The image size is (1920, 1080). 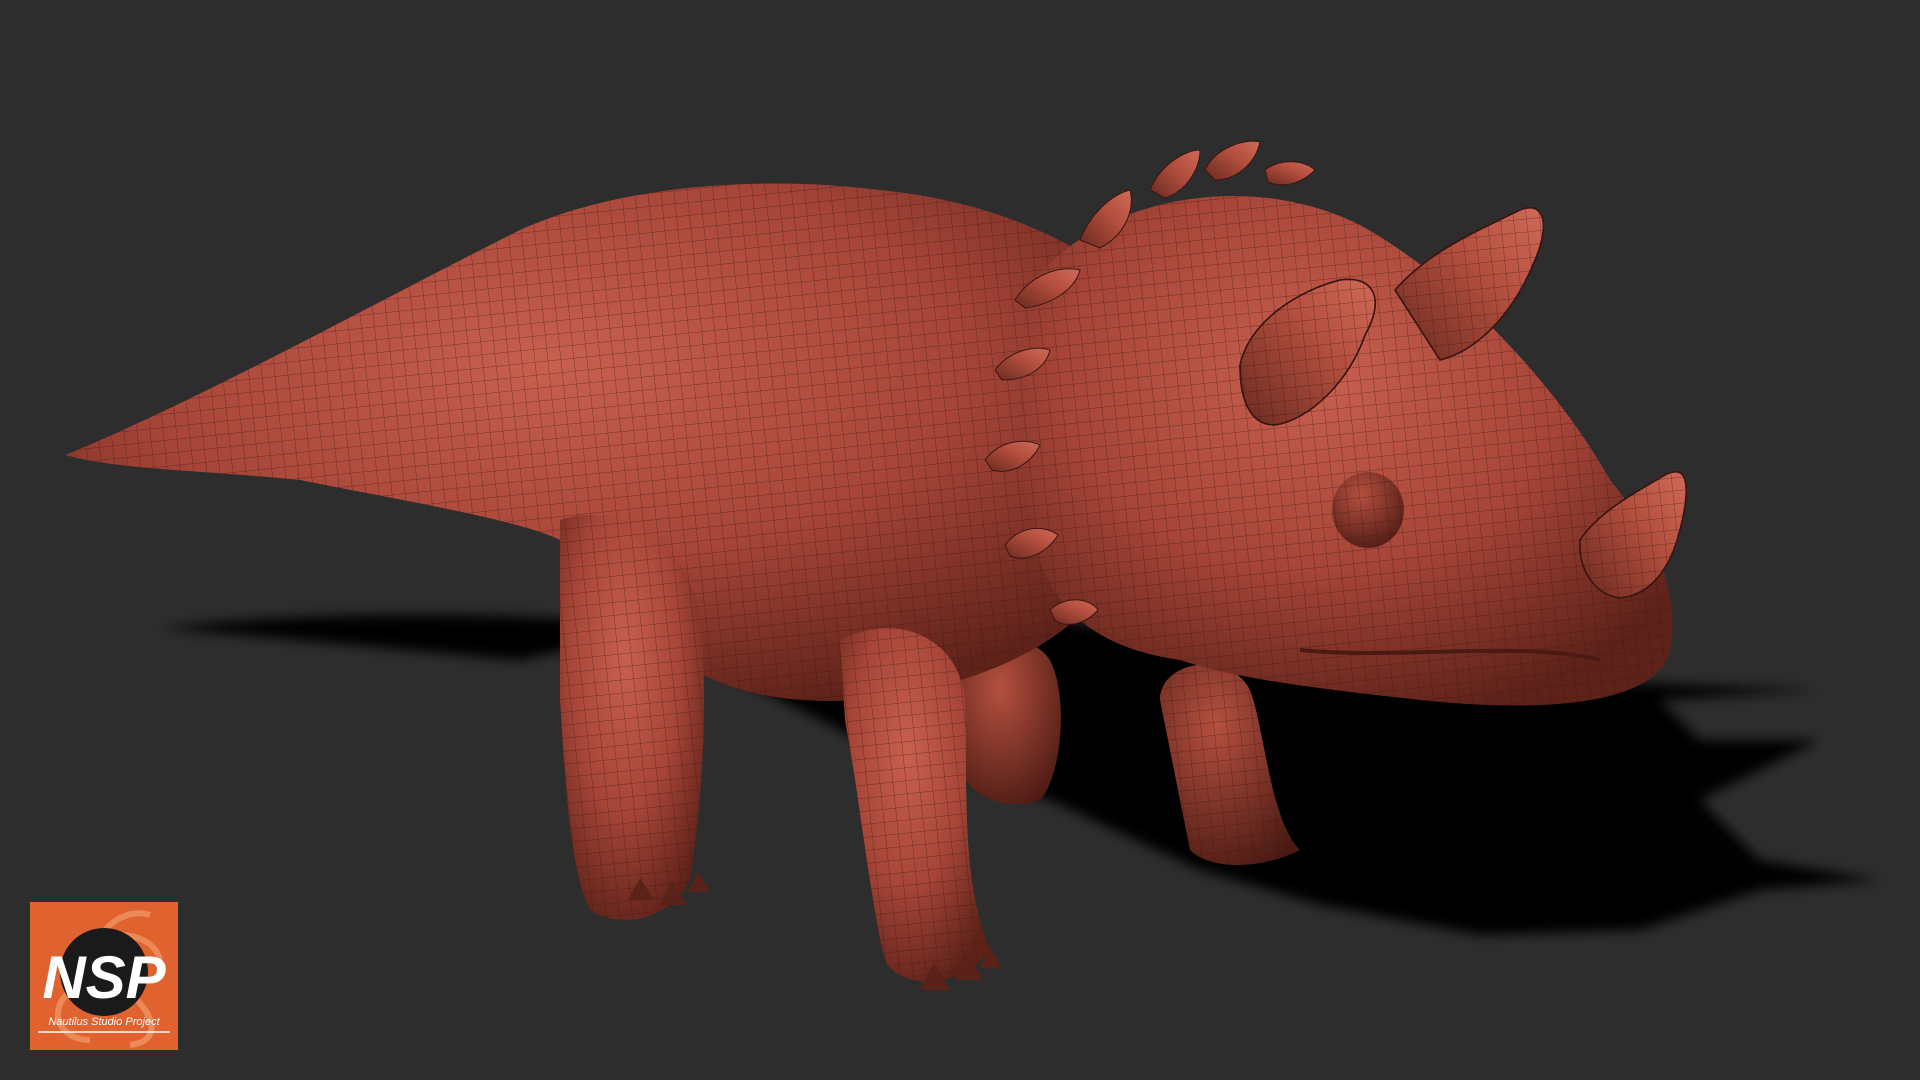 I want to click on logo-caption: Nautilus Studio Project, so click(x=104, y=1022).